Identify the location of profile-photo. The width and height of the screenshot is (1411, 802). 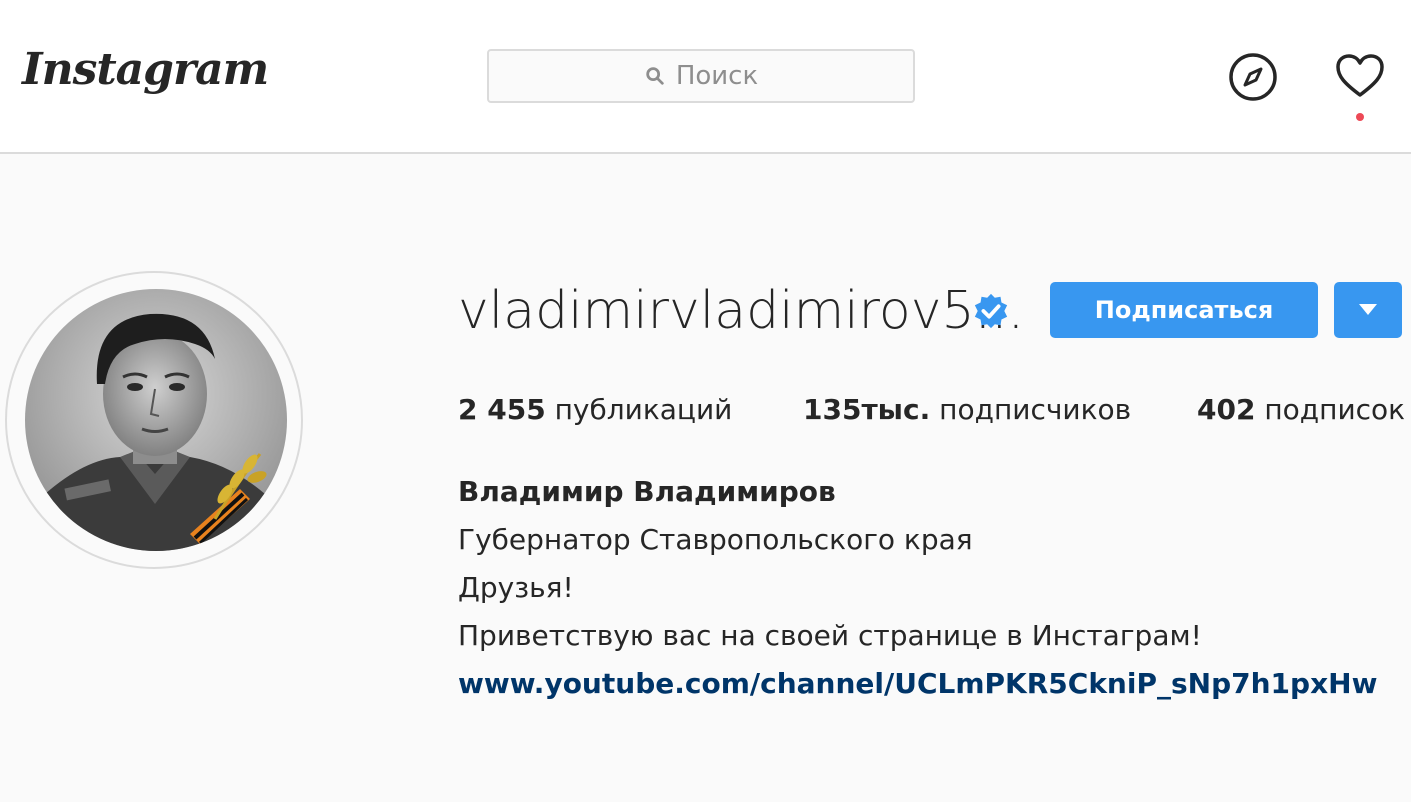
(156, 420).